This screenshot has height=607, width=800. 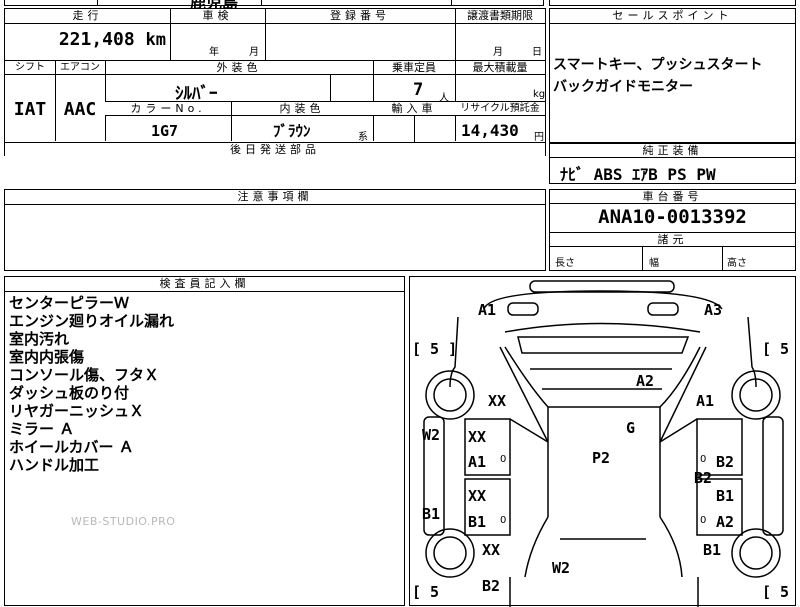 What do you see at coordinates (275, 230) in the screenshot?
I see `caution-panel: 注意事項欄` at bounding box center [275, 230].